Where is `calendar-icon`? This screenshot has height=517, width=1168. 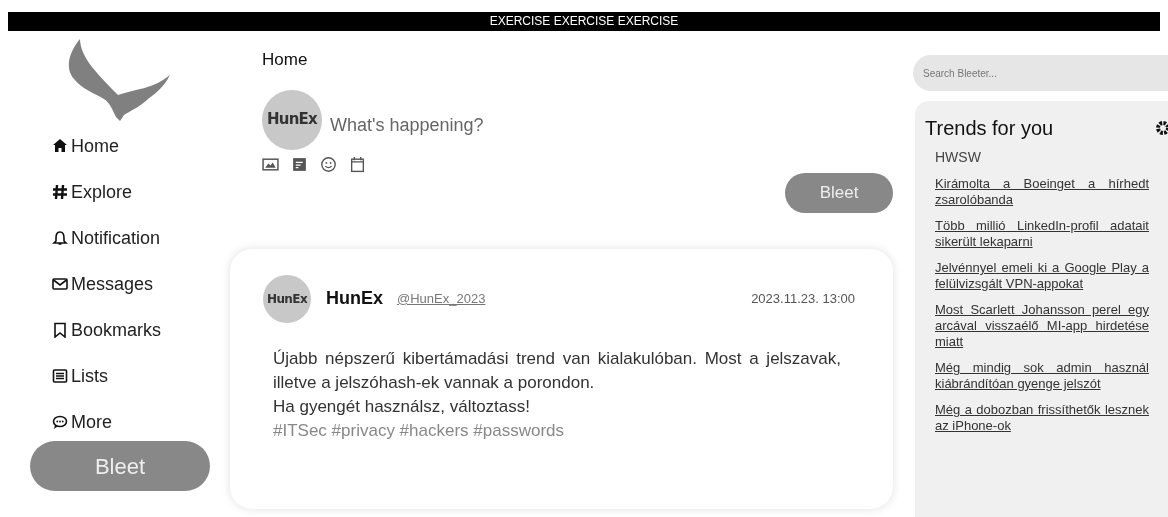 calendar-icon is located at coordinates (357, 164).